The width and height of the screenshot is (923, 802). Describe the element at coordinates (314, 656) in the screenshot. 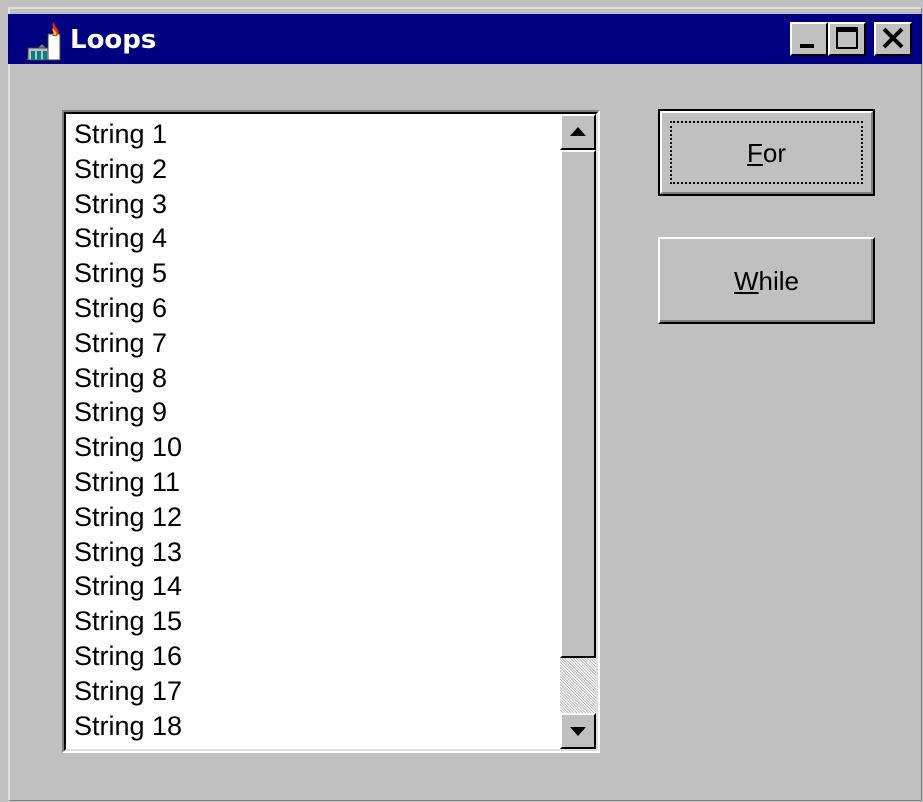

I see `list-item: String 16` at that location.